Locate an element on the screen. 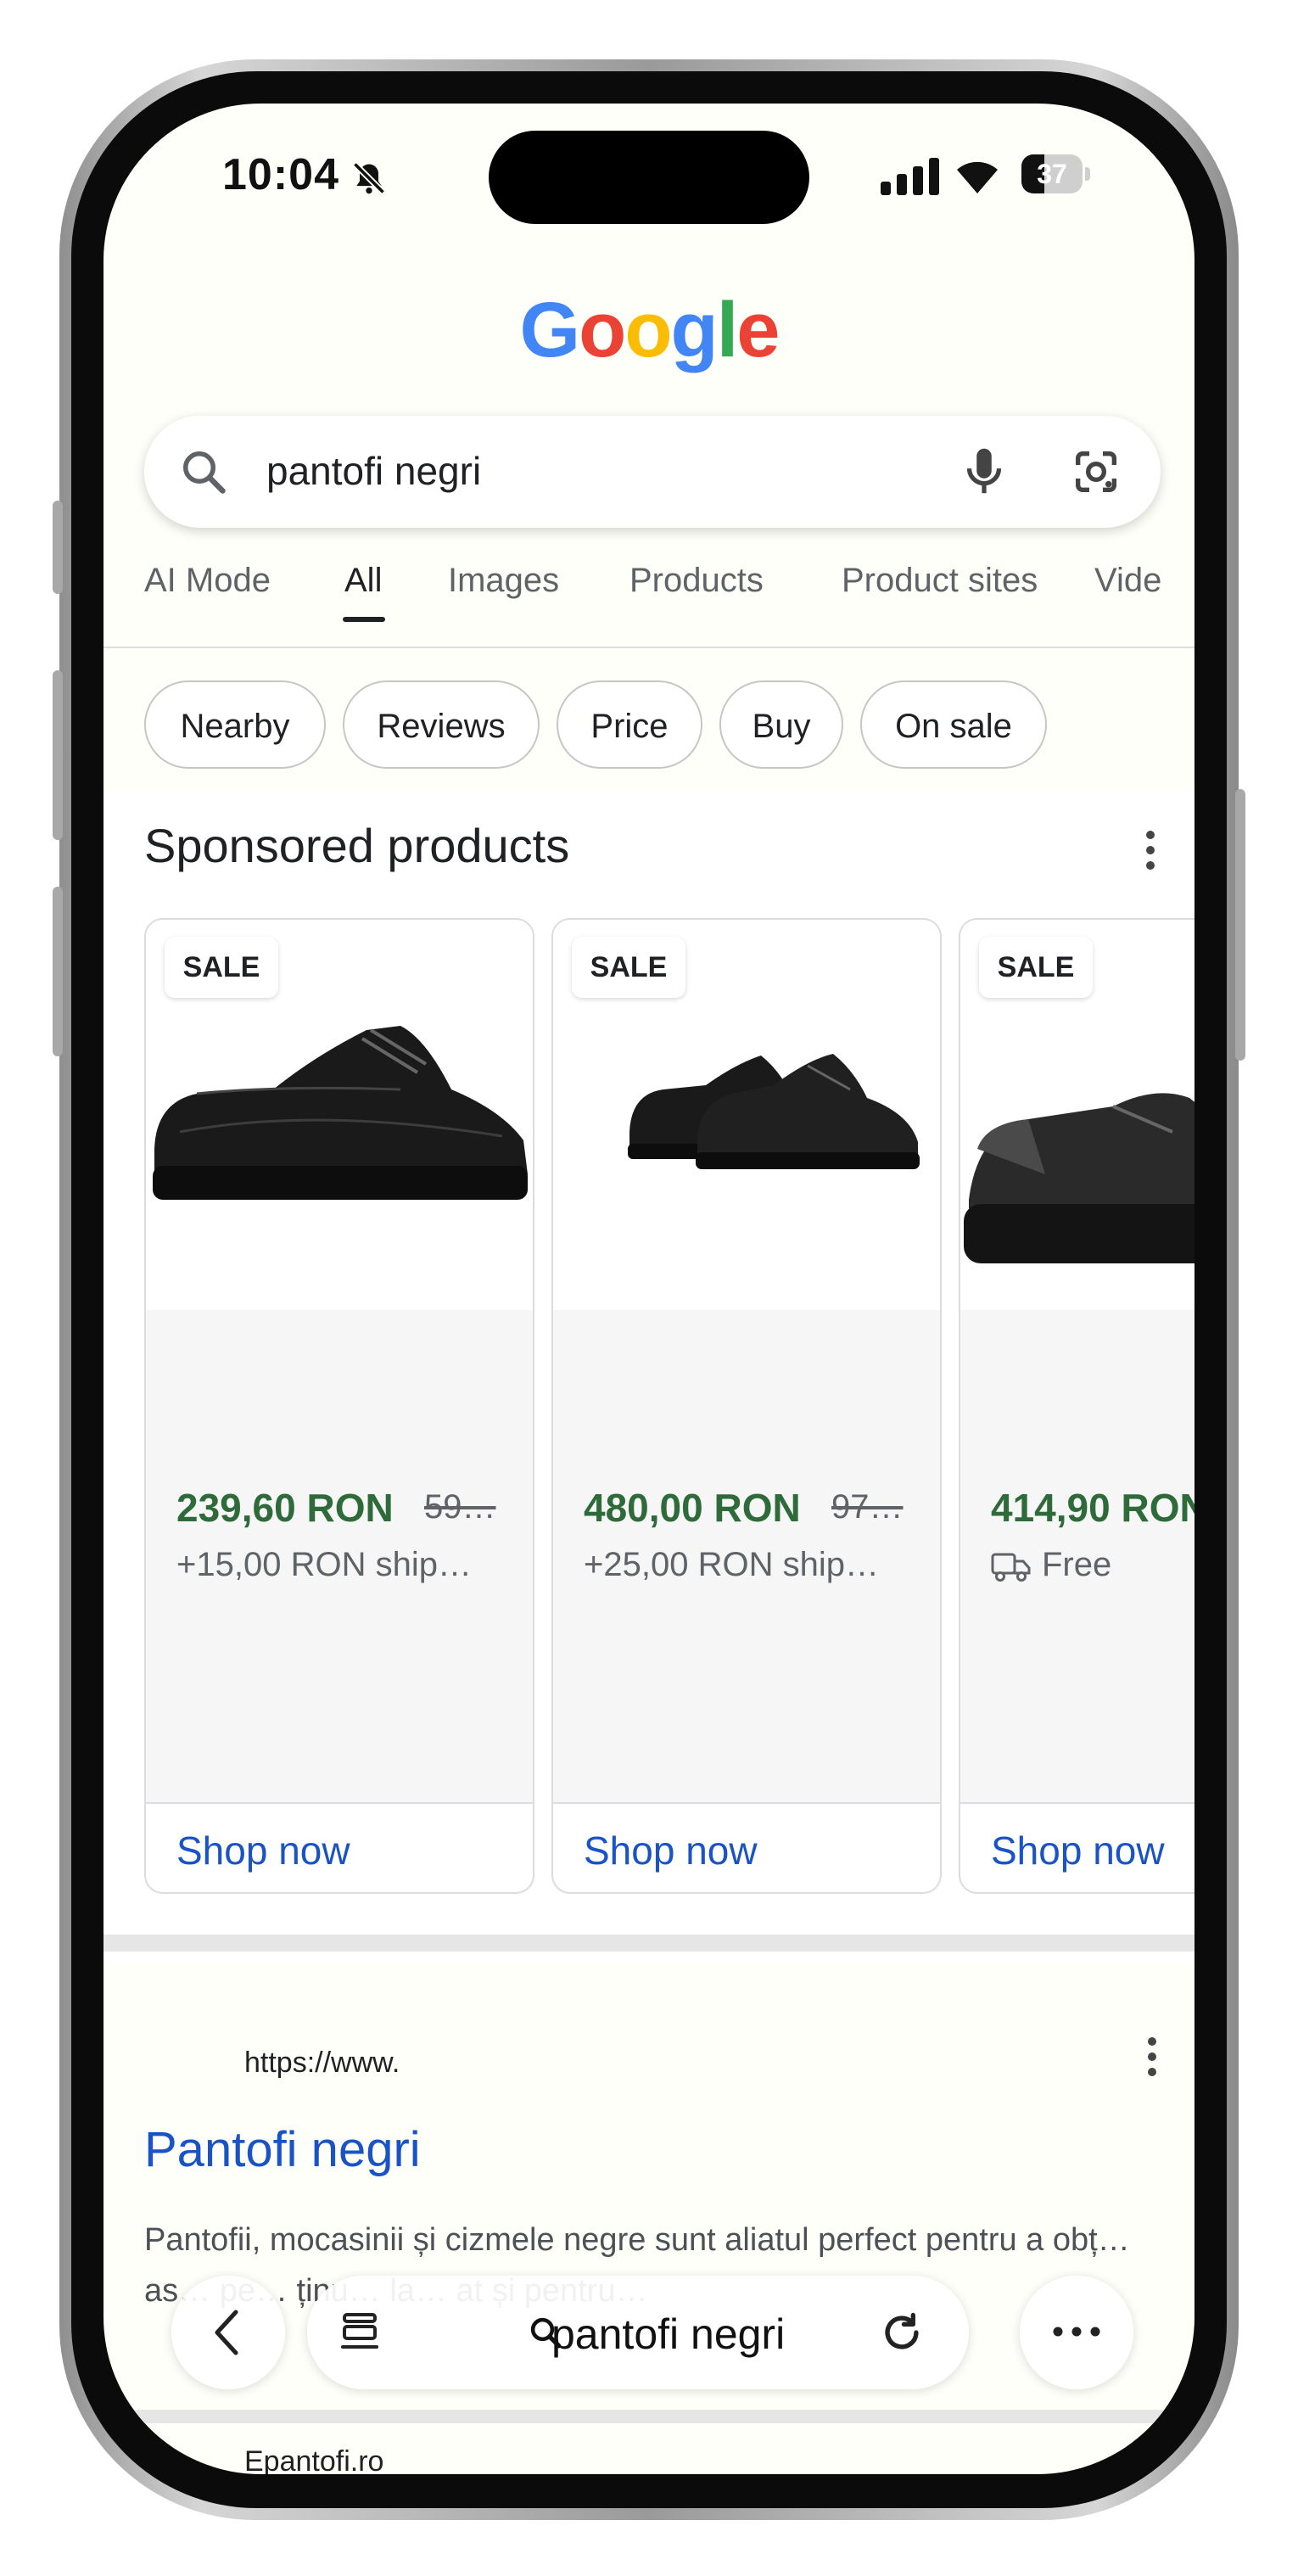 The image size is (1298, 2576). logo-letter: g is located at coordinates (694, 330).